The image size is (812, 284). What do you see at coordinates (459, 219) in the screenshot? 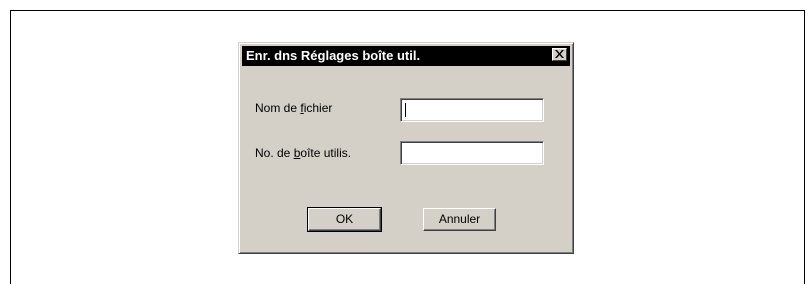
I see `cancel-button: Annuler` at bounding box center [459, 219].